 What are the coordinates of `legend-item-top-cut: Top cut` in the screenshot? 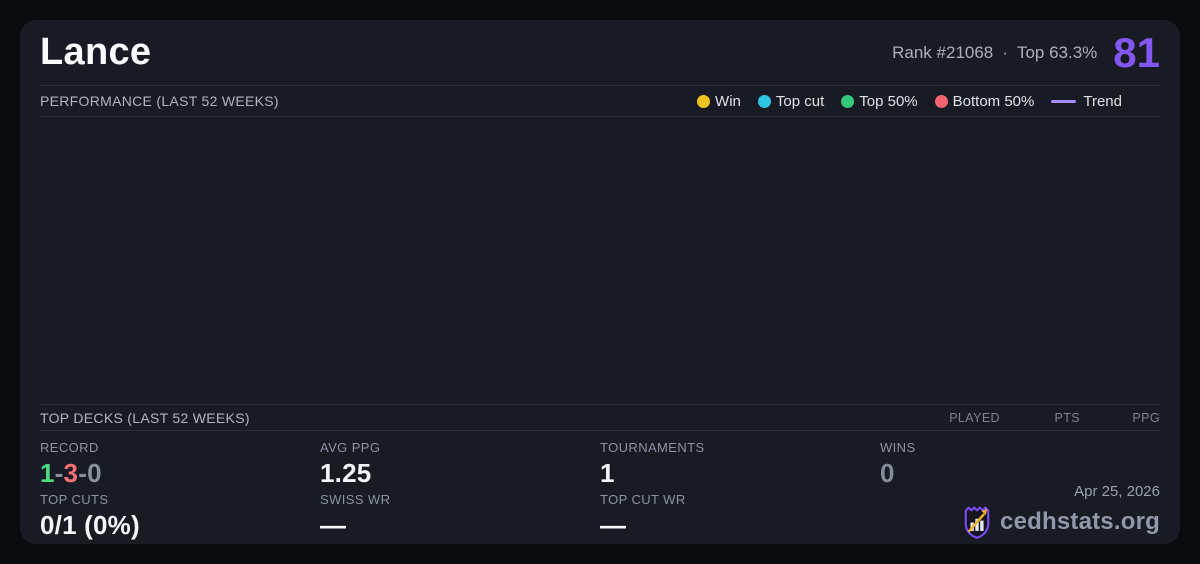 It's located at (791, 101).